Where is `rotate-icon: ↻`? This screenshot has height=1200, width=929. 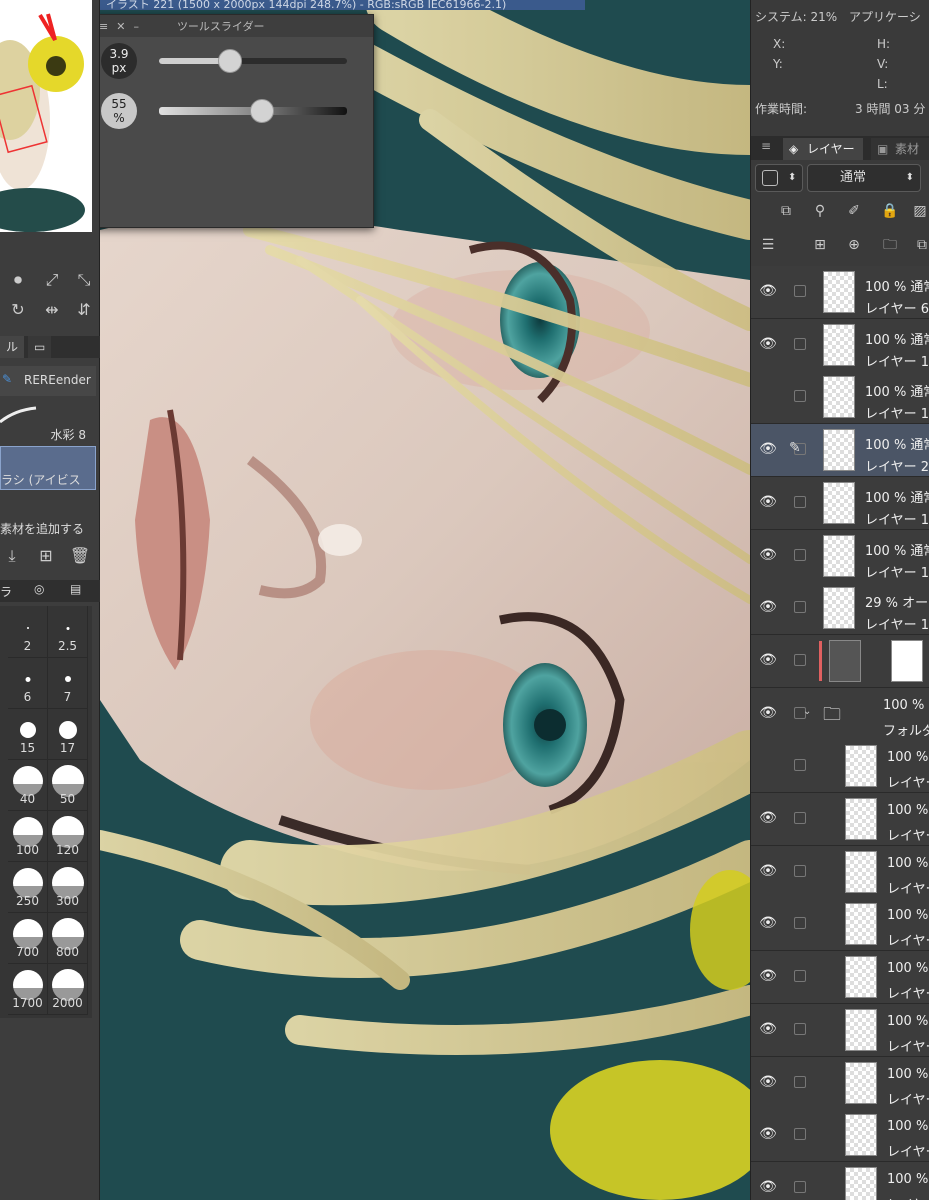 rotate-icon: ↻ is located at coordinates (18, 310).